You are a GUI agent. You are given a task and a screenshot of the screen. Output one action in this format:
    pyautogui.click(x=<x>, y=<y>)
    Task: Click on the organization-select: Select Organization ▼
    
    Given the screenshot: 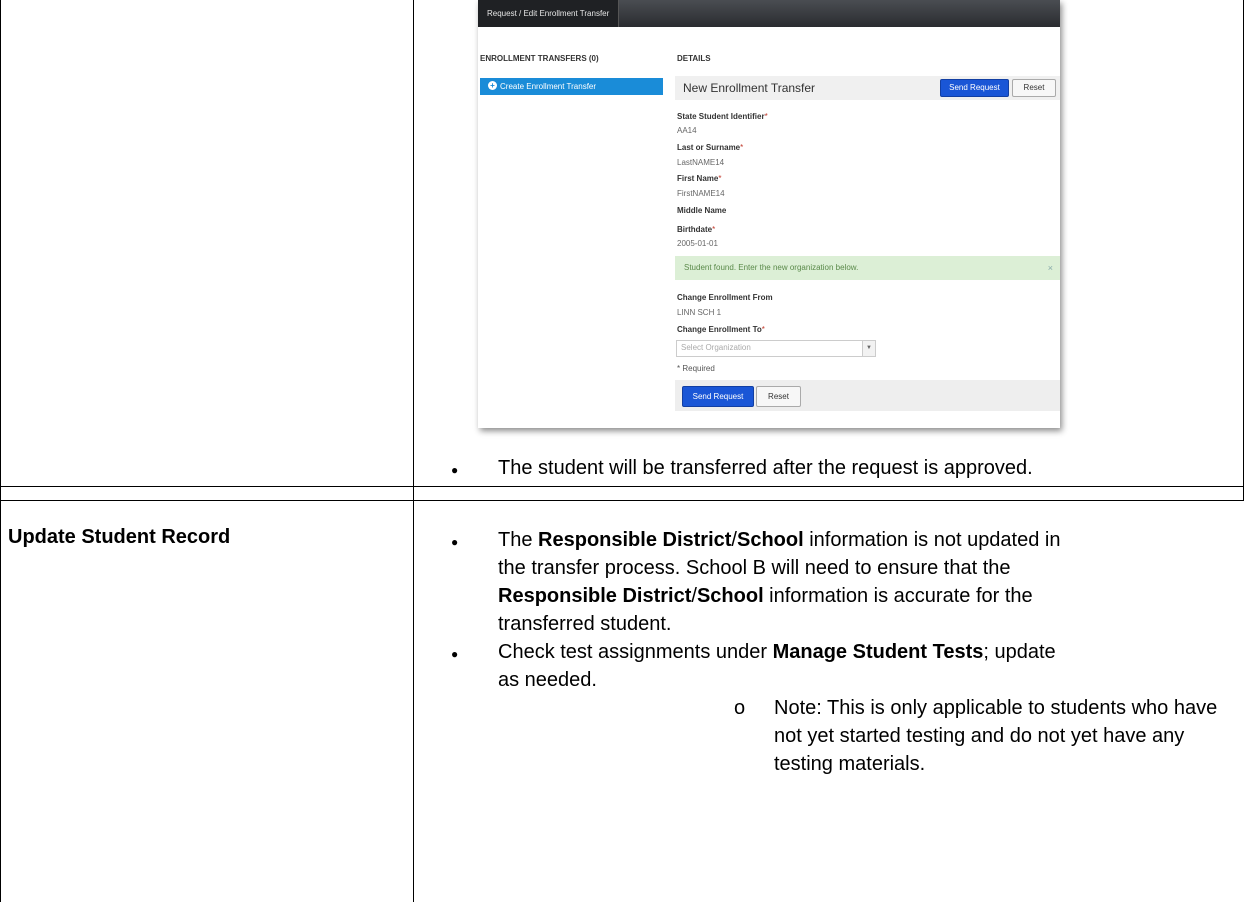 What is the action you would take?
    pyautogui.click(x=776, y=348)
    